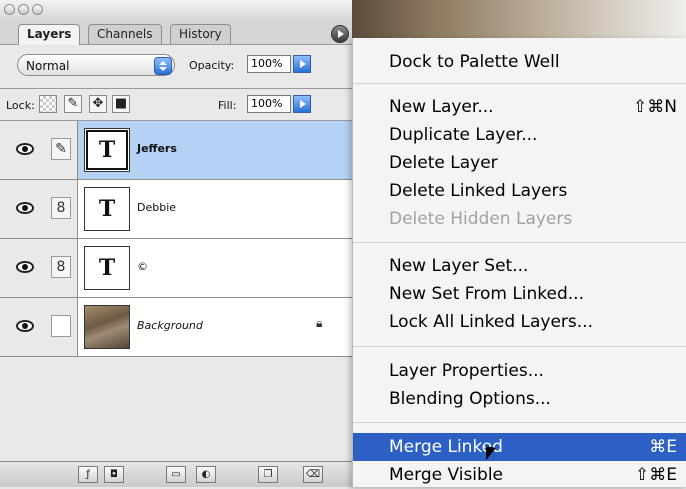 The height and width of the screenshot is (489, 686). I want to click on lock-icon: 🔒︎, so click(319, 323).